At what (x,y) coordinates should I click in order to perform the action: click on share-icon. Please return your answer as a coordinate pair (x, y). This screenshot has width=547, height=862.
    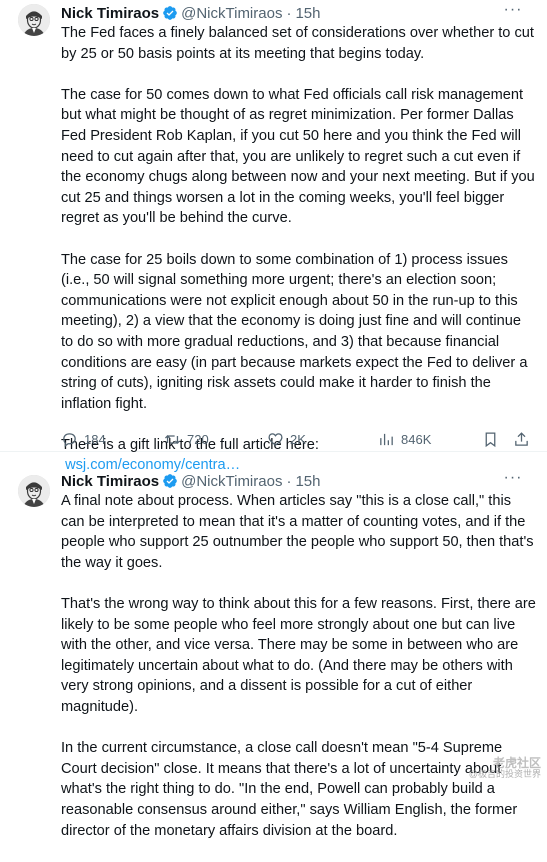
    Looking at the image, I should click on (521, 438).